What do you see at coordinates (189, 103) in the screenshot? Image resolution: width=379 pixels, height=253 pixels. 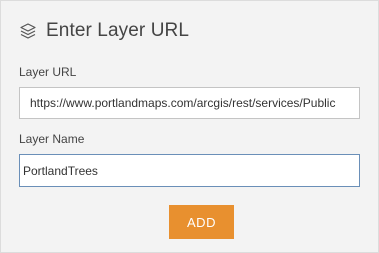 I see `layer-url-input` at bounding box center [189, 103].